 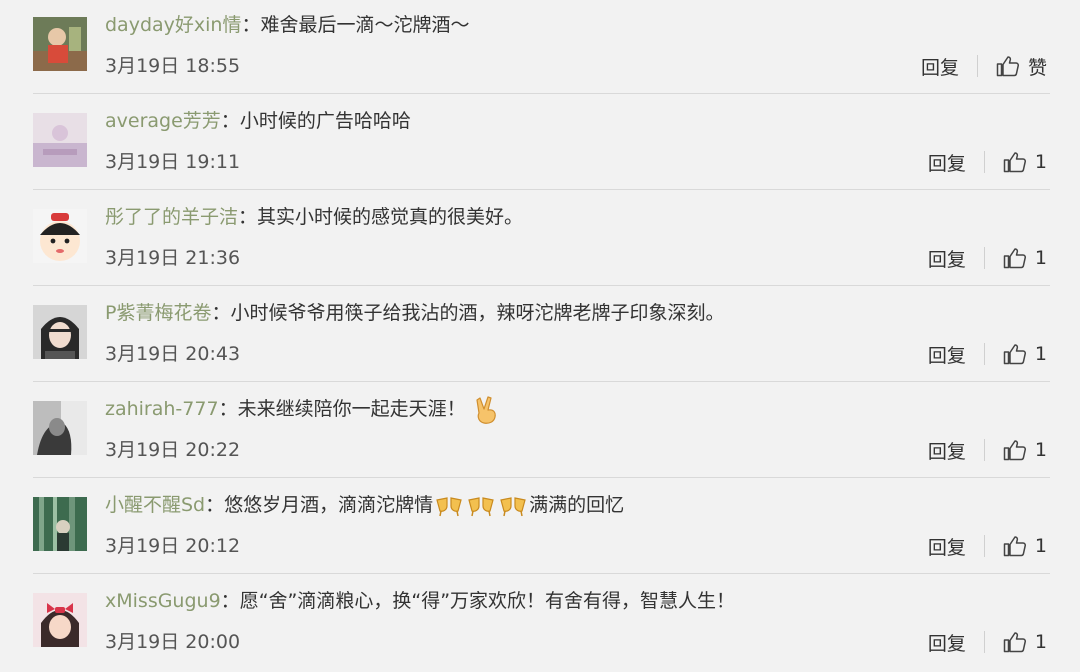 I want to click on comment-date: 3月19日 20:12, so click(x=173, y=546).